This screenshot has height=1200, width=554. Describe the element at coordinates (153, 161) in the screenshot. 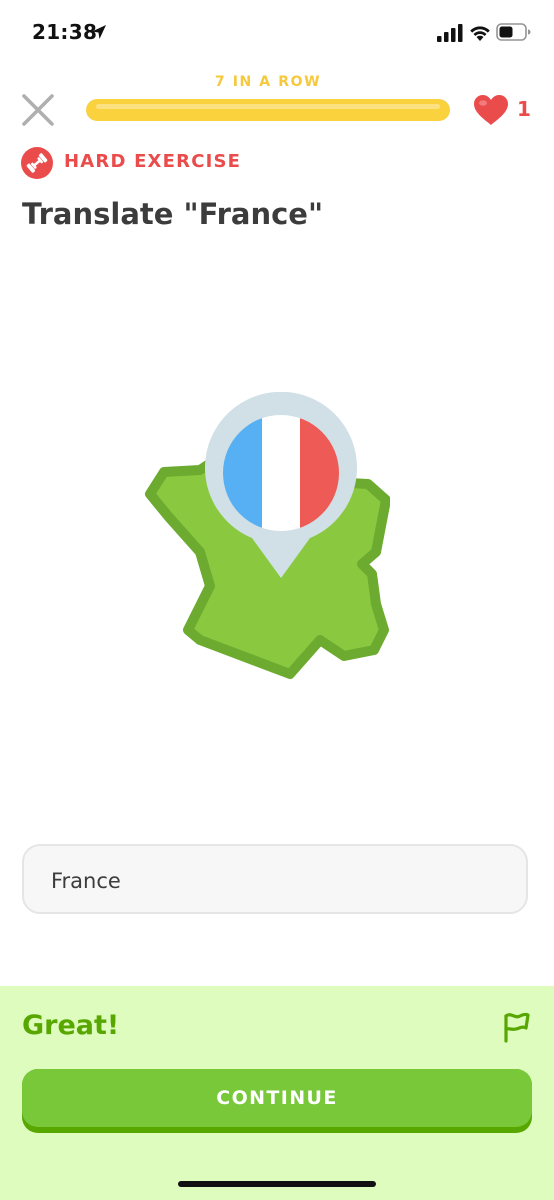

I see `hard-exercise-label: HARD EXERCISE` at that location.